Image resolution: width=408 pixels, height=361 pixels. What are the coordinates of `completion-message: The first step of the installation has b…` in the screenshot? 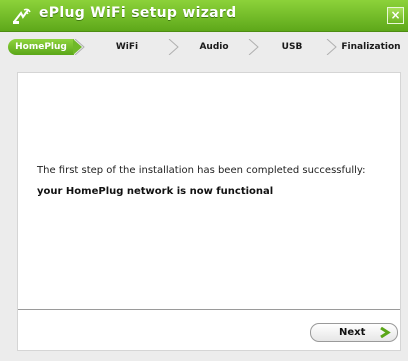 It's located at (201, 170).